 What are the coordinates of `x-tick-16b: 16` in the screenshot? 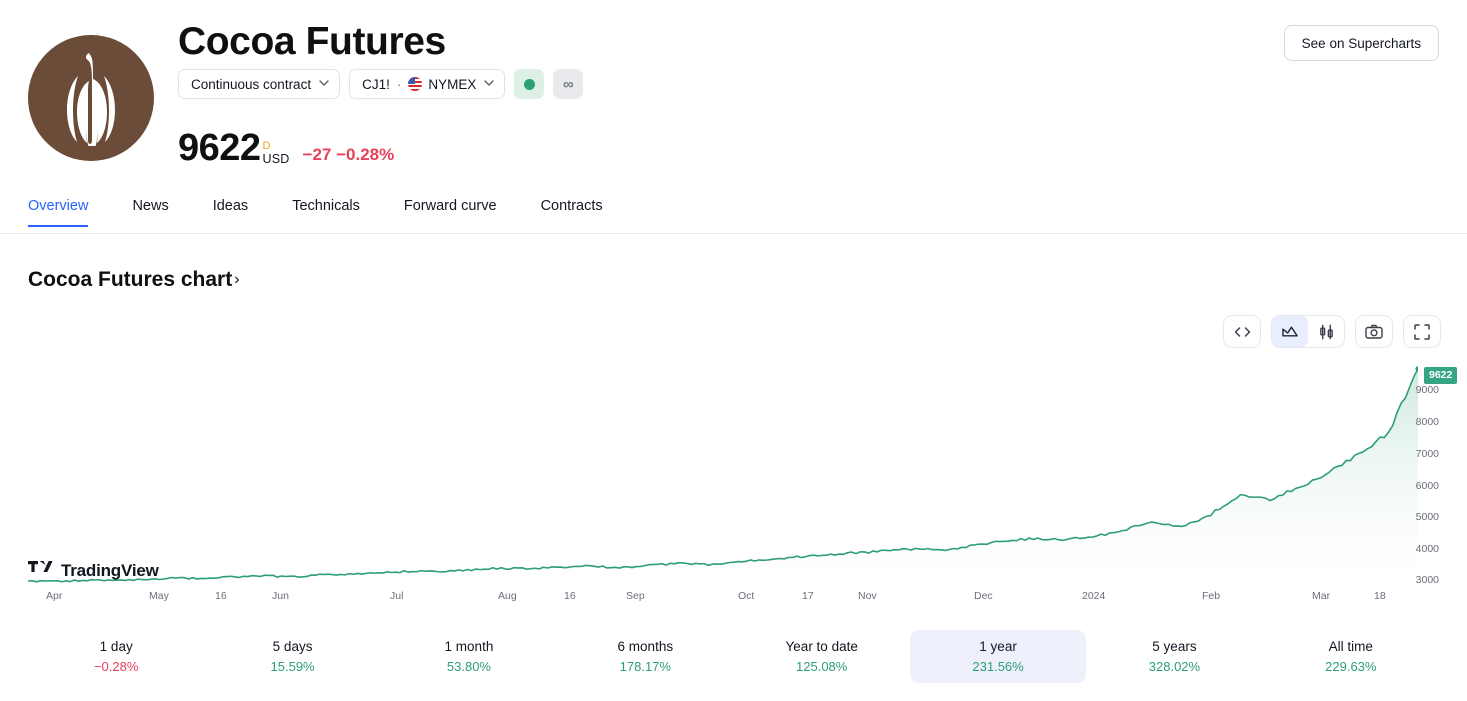 It's located at (570, 596).